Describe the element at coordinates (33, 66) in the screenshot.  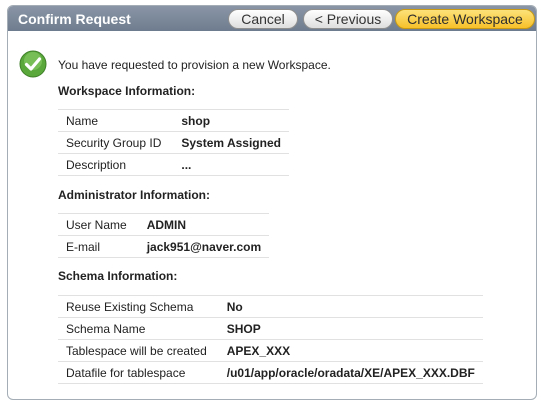
I see `success-check-icon` at that location.